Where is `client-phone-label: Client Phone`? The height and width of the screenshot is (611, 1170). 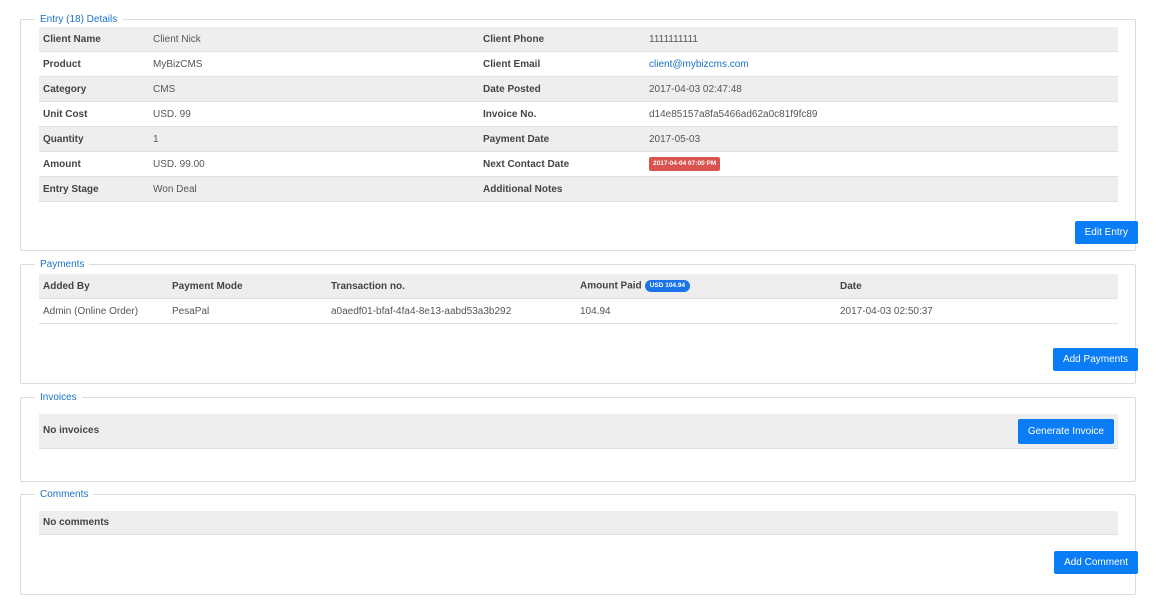 client-phone-label: Client Phone is located at coordinates (562, 39).